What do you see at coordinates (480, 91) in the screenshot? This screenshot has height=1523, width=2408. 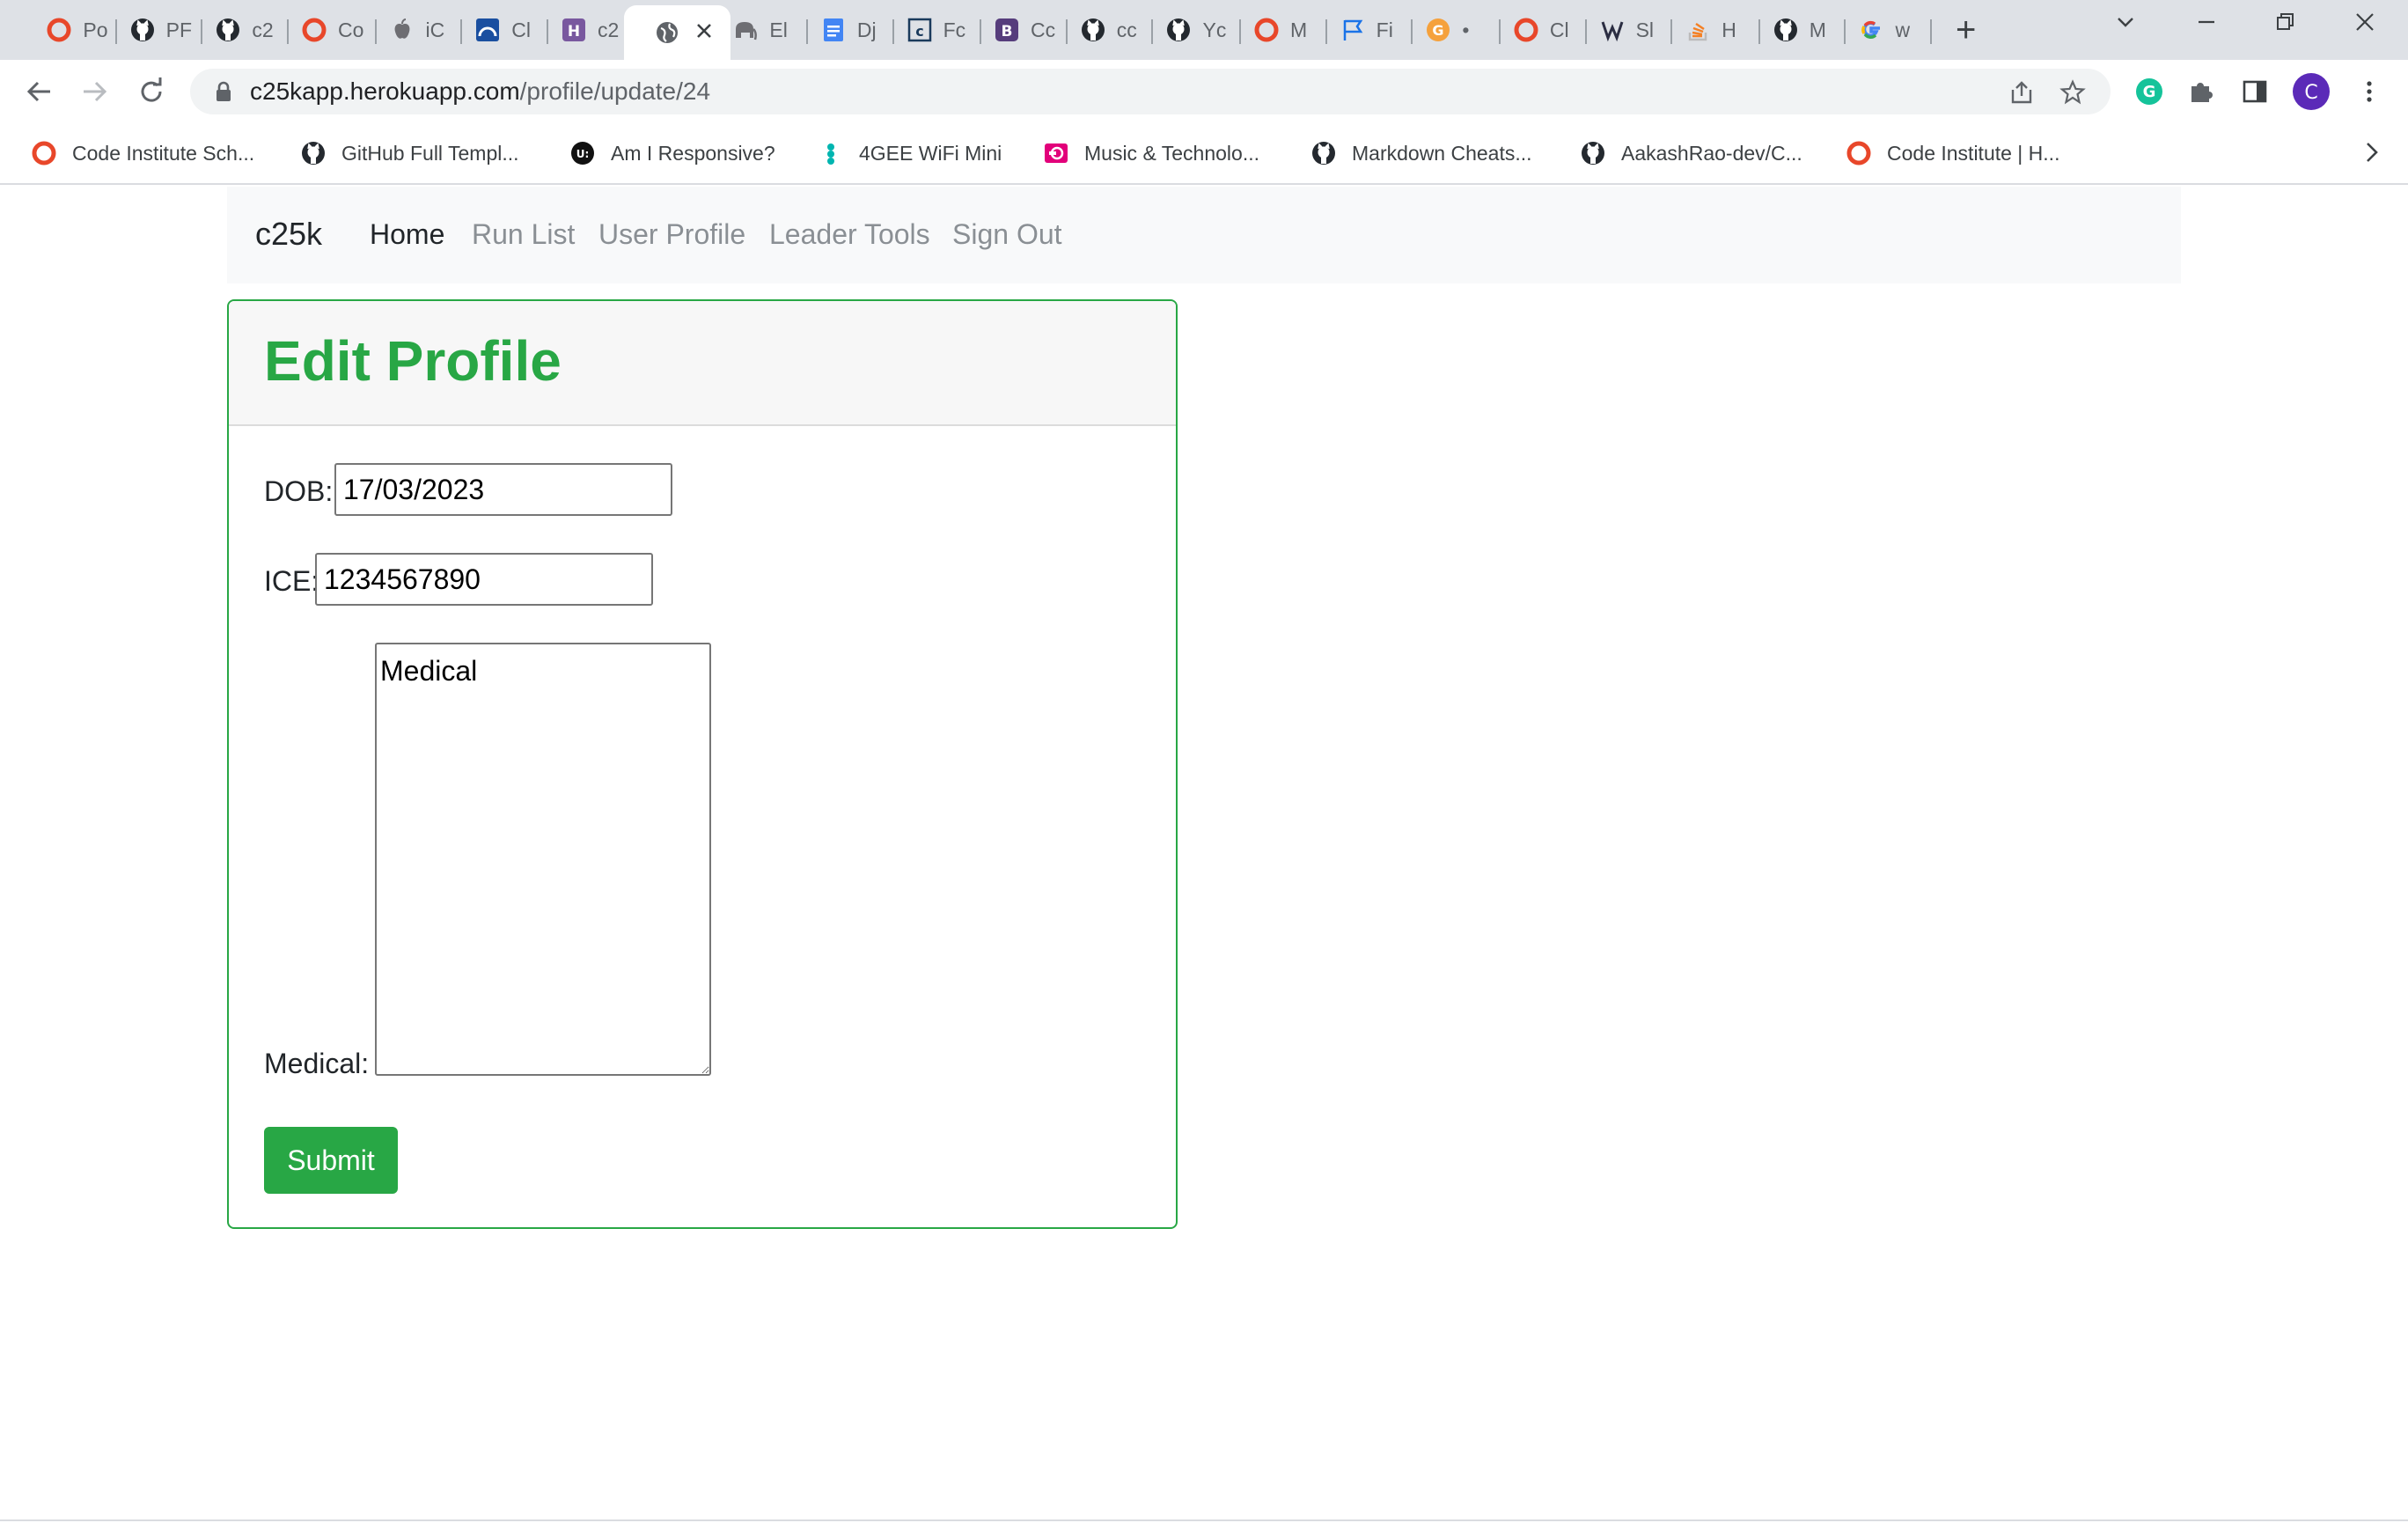 I see `url-text: c25kapp.herokuapp.com/profile/update/24` at bounding box center [480, 91].